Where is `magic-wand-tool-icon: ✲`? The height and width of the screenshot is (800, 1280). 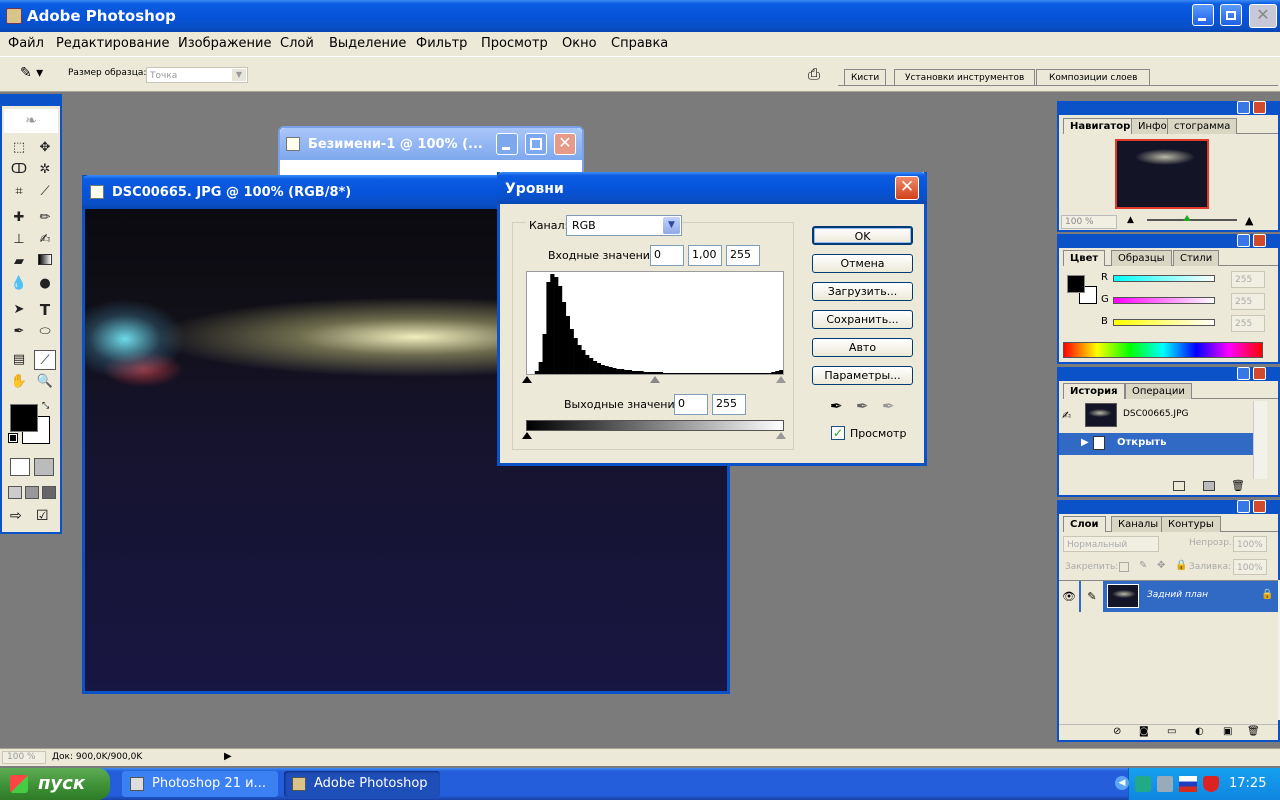 magic-wand-tool-icon: ✲ is located at coordinates (45, 170).